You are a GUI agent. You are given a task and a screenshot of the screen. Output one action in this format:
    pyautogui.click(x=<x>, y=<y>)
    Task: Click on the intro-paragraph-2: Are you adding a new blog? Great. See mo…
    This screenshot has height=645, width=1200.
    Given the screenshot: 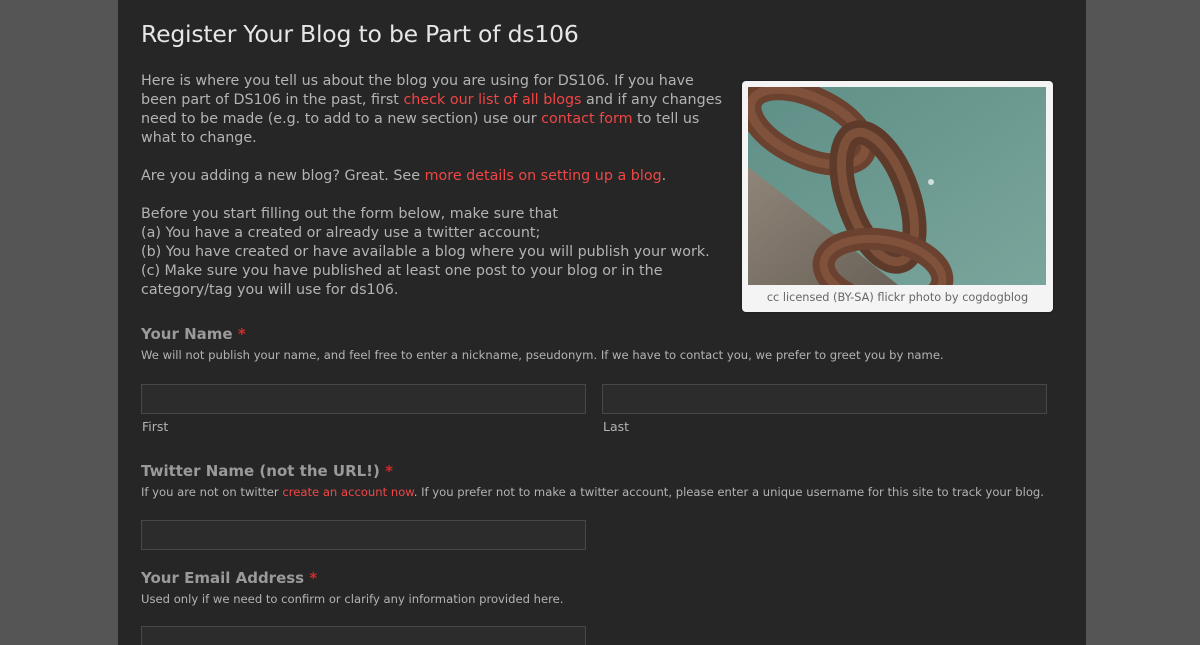 What is the action you would take?
    pyautogui.click(x=437, y=176)
    